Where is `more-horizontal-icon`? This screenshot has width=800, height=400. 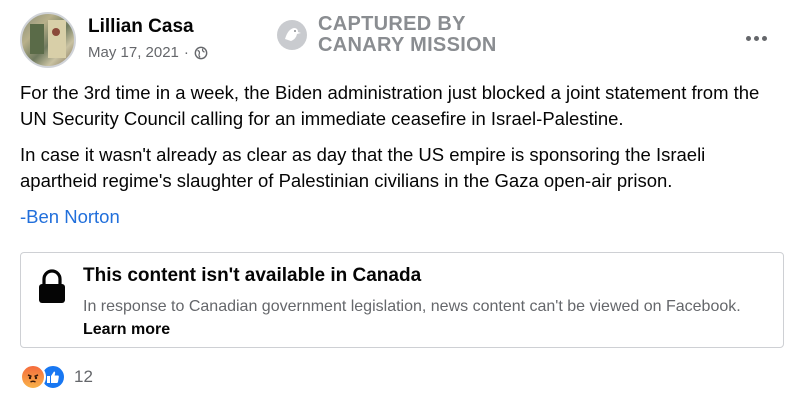
more-horizontal-icon is located at coordinates (756, 38).